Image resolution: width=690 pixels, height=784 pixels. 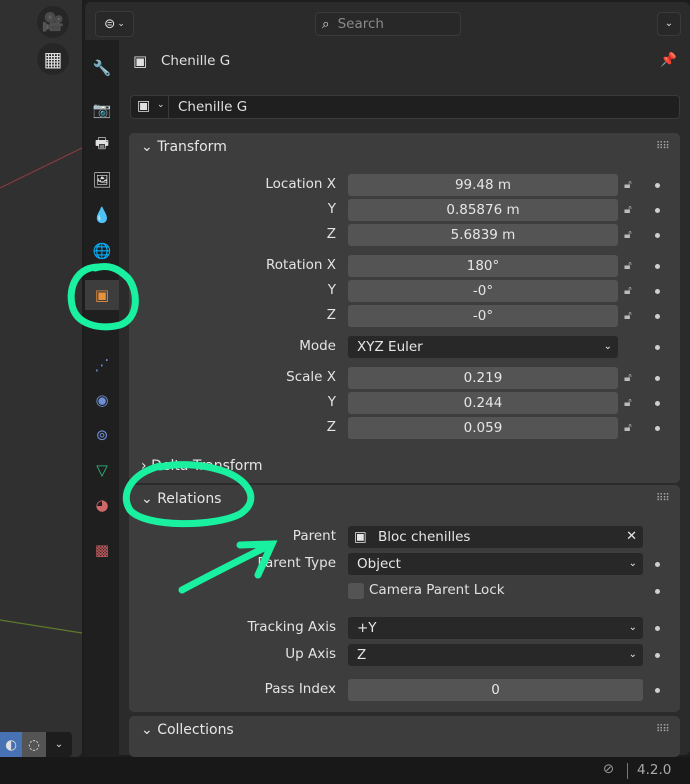 What do you see at coordinates (41, 378) in the screenshot?
I see `3d-viewport: 🎥 ▦ ◐ ◌ ⌄` at bounding box center [41, 378].